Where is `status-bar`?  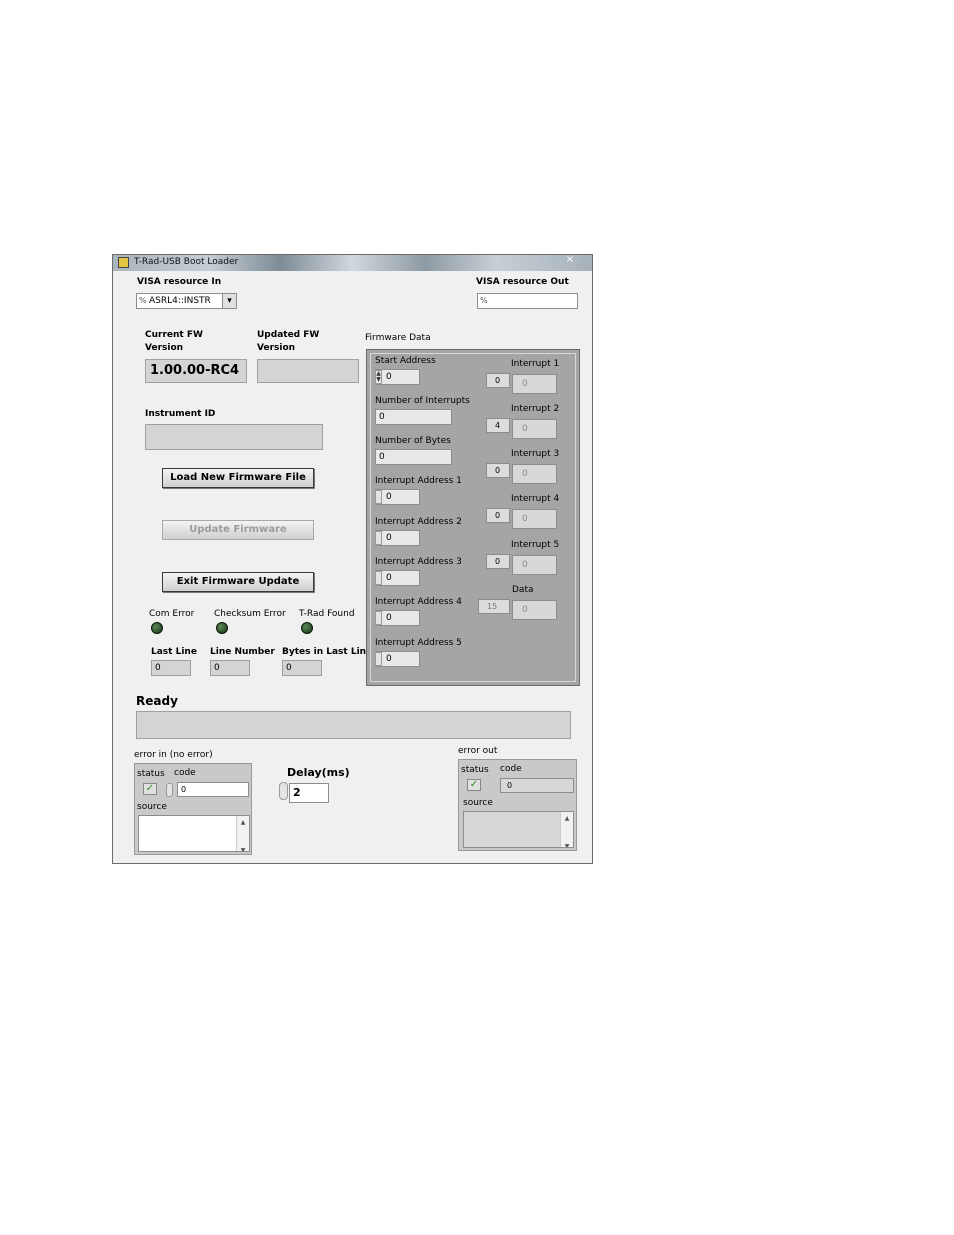
status-bar is located at coordinates (353, 725).